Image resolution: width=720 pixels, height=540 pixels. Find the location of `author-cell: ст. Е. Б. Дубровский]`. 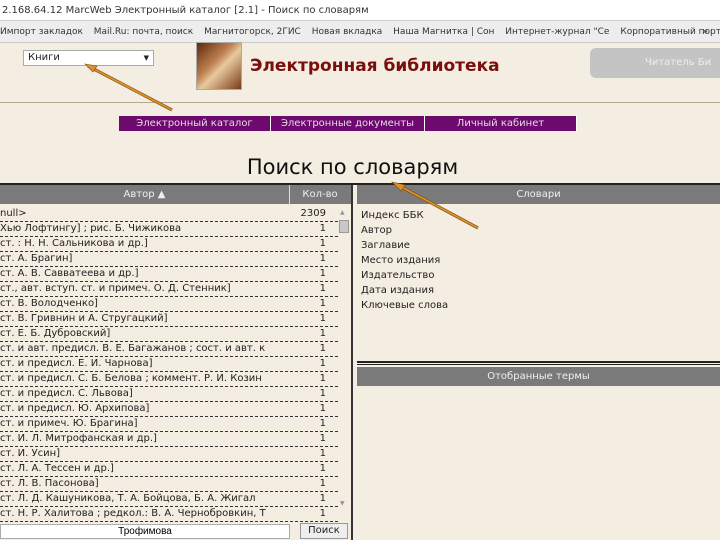

author-cell: ст. Е. Б. Дубровский] is located at coordinates (55, 333).